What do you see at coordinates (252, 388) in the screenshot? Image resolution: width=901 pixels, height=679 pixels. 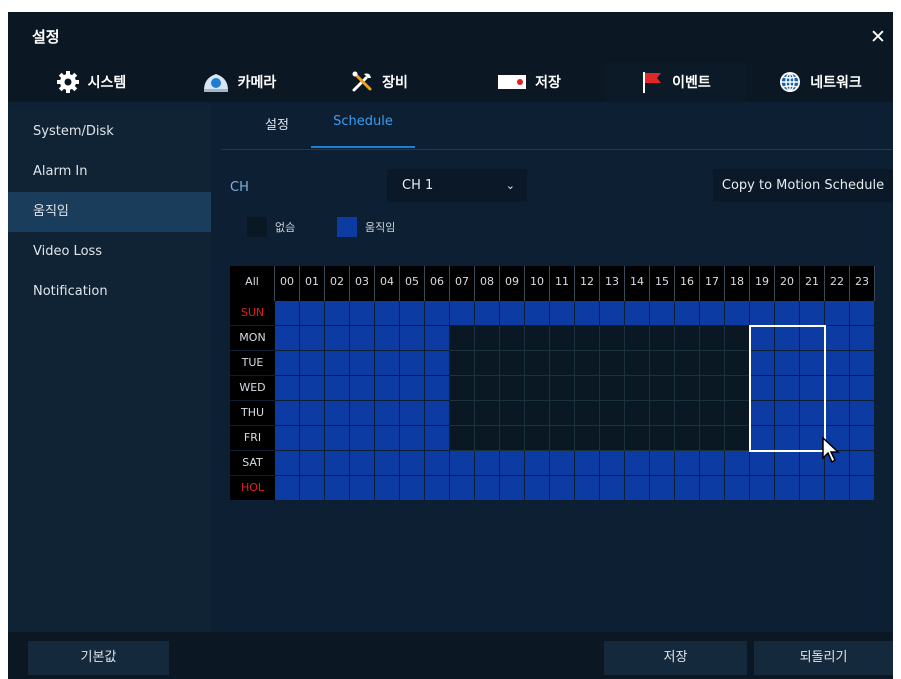 I see `day-label: WED` at bounding box center [252, 388].